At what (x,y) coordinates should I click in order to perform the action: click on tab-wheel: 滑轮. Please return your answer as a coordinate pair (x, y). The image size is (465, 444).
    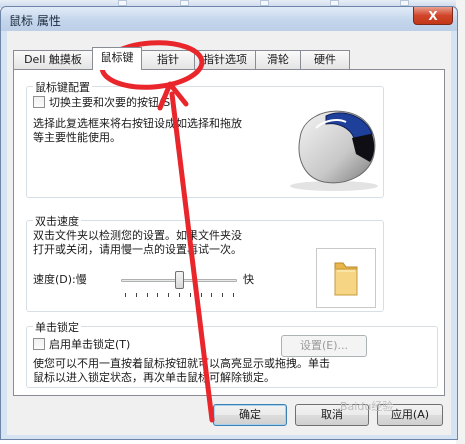
    Looking at the image, I should click on (278, 59).